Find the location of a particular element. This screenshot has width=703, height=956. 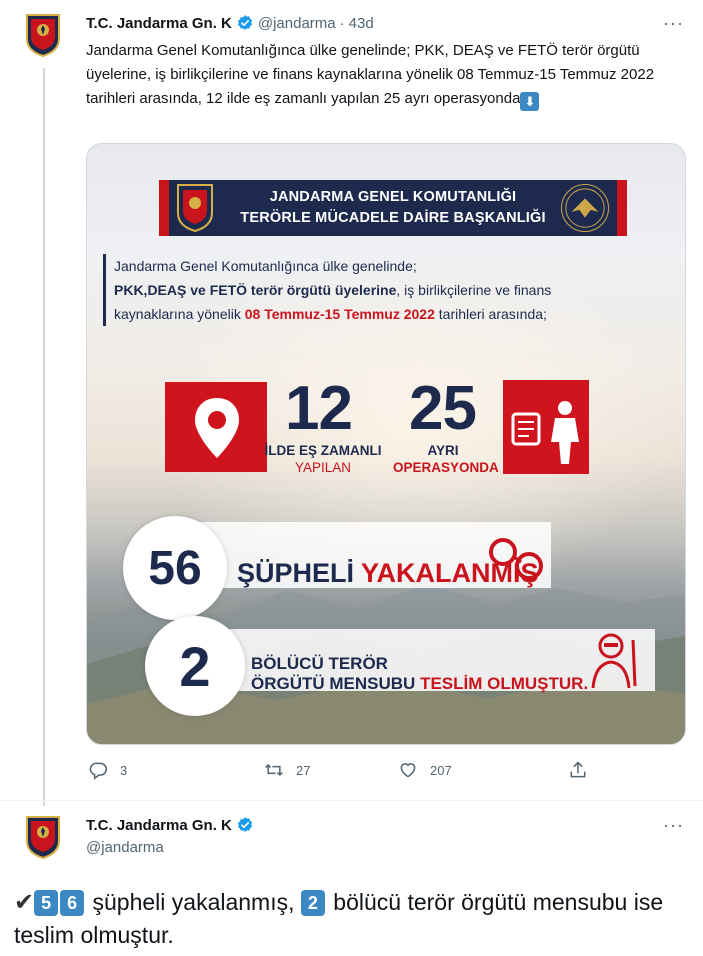

reply-button: 3 is located at coordinates (107, 770).